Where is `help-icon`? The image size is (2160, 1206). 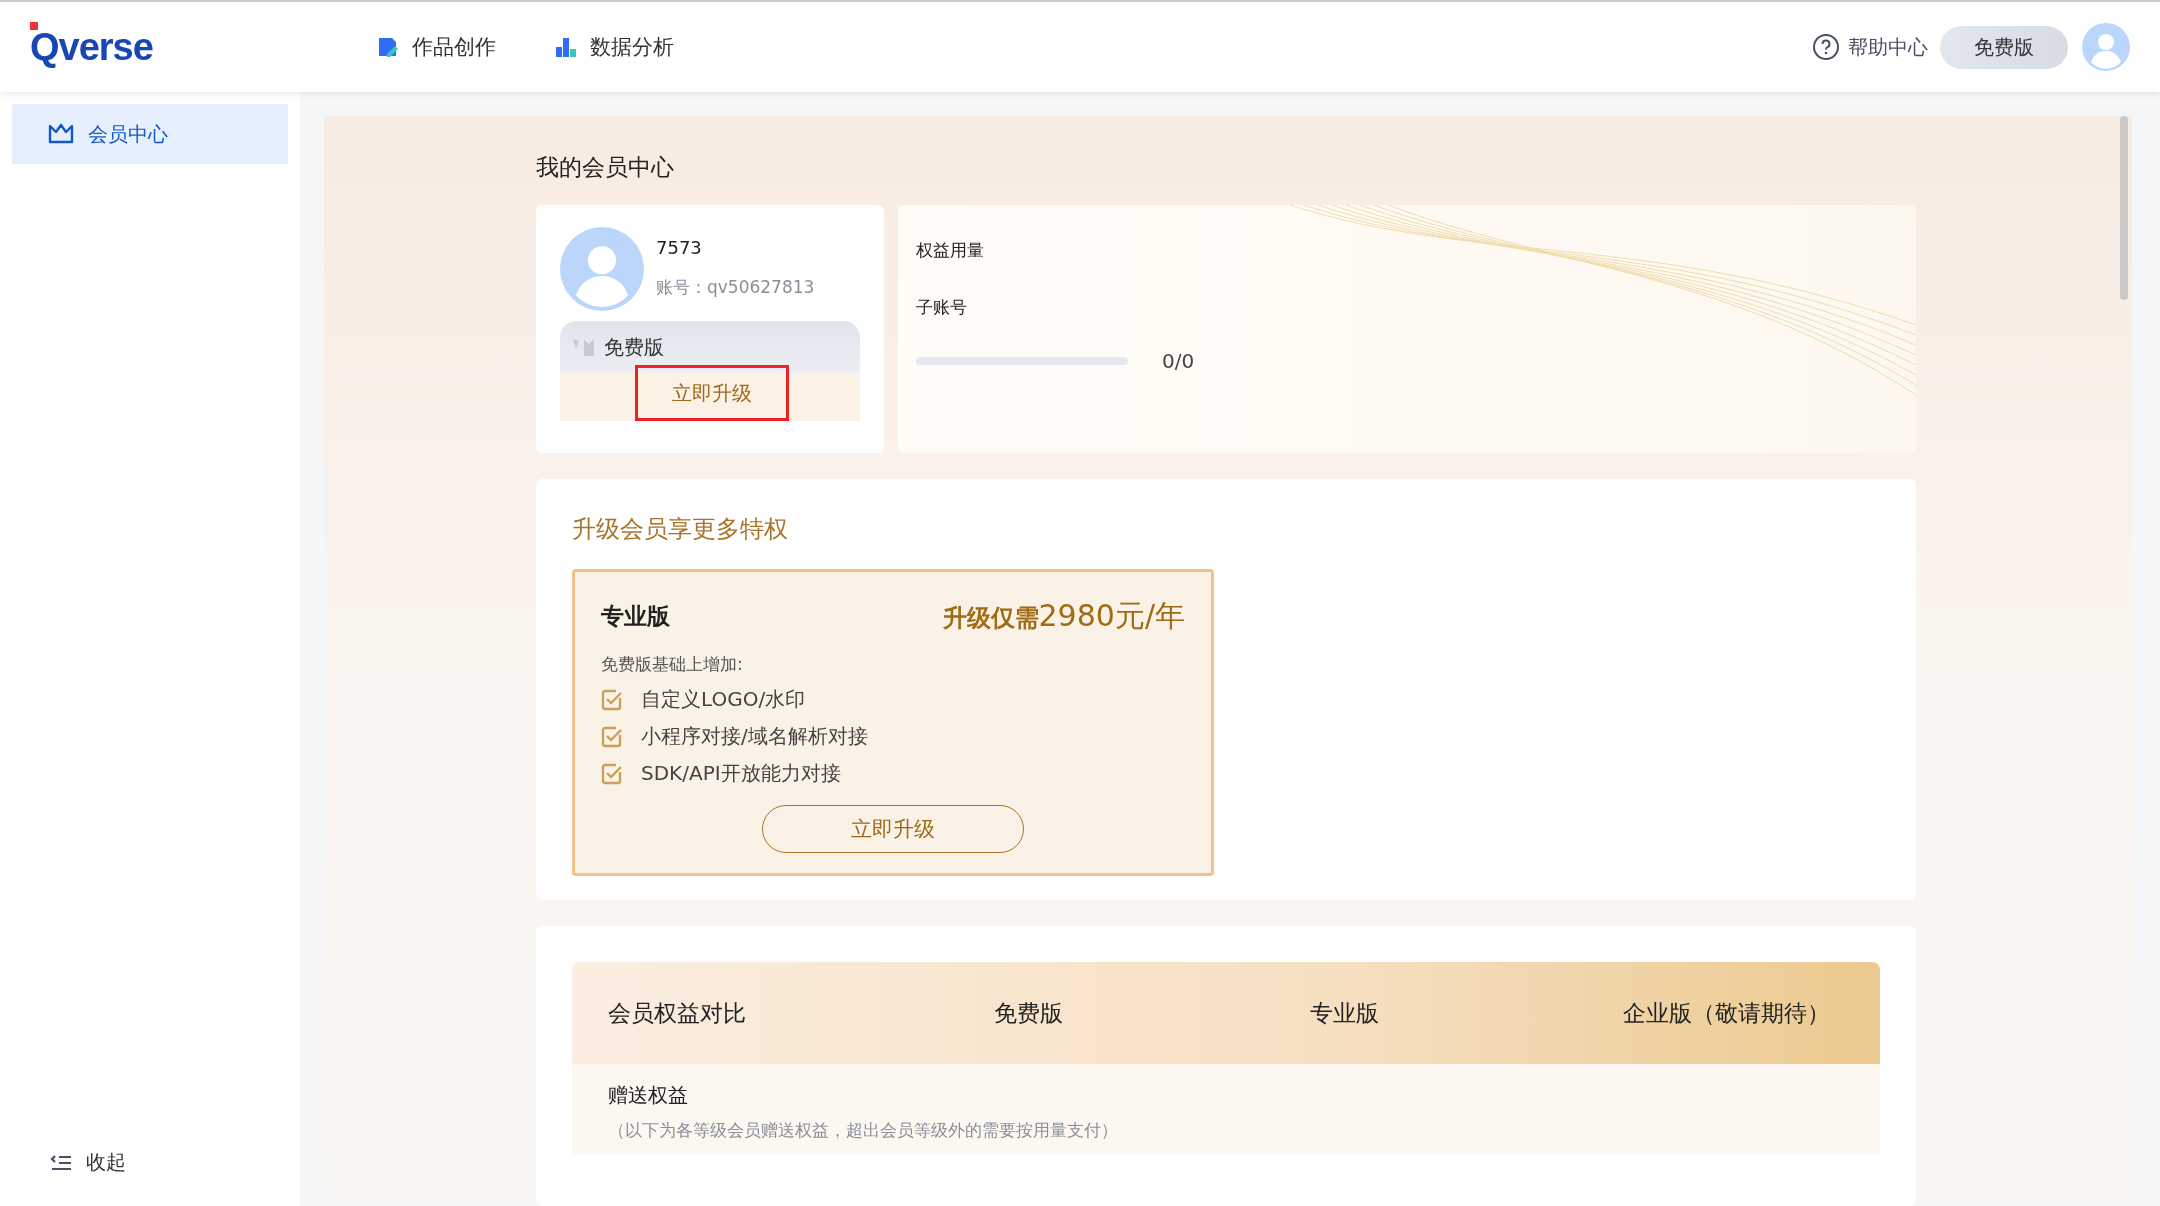
help-icon is located at coordinates (1826, 47).